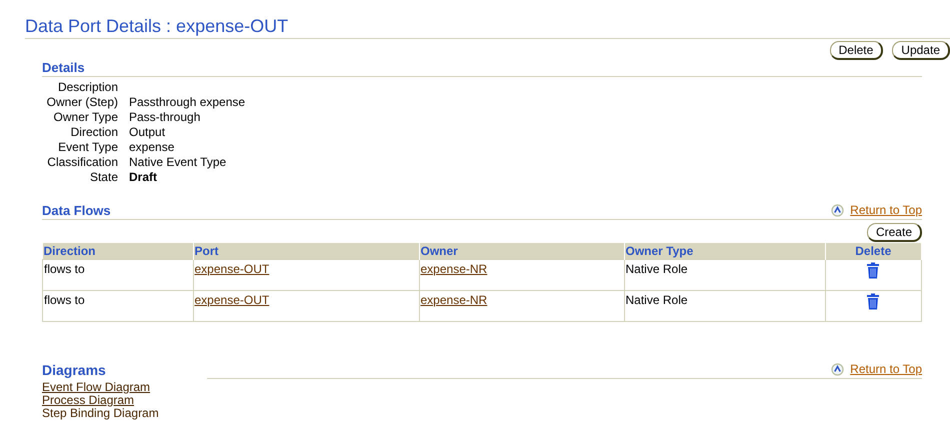 Image resolution: width=950 pixels, height=447 pixels. I want to click on diagram-link: Step Binding Diagram, so click(100, 413).